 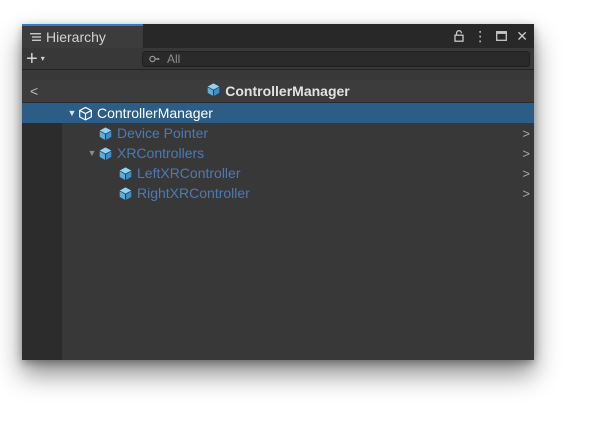 I want to click on dropdown-arrow-icon: ▾, so click(x=42, y=58).